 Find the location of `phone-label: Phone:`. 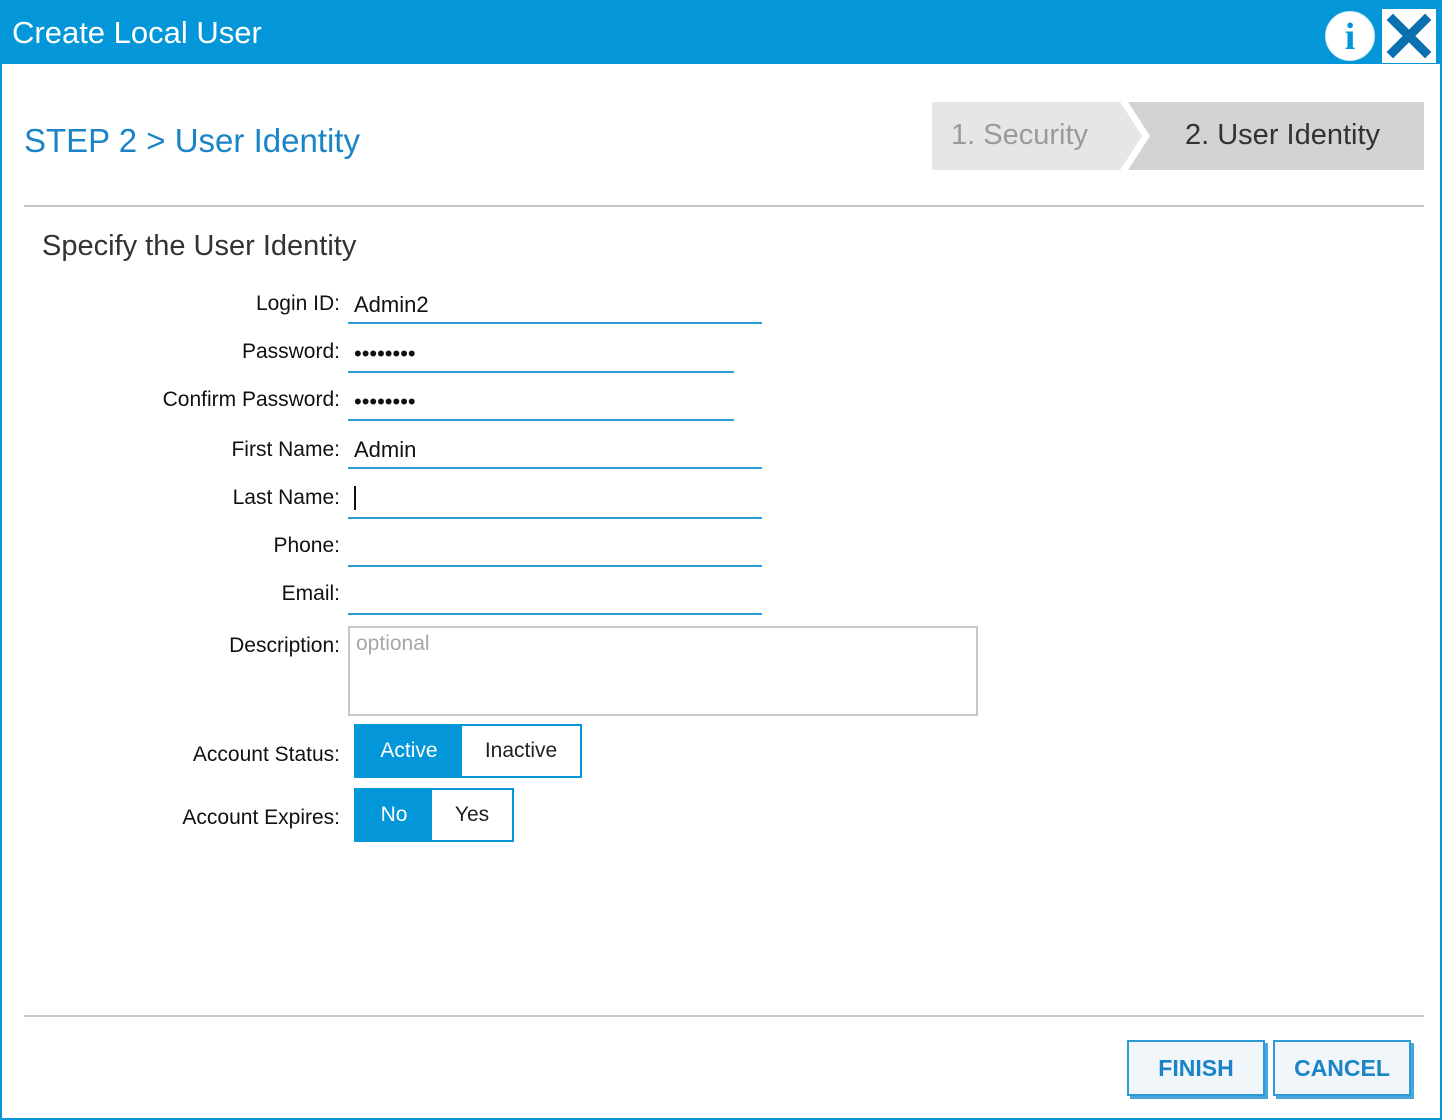

phone-label: Phone: is located at coordinates (306, 545).